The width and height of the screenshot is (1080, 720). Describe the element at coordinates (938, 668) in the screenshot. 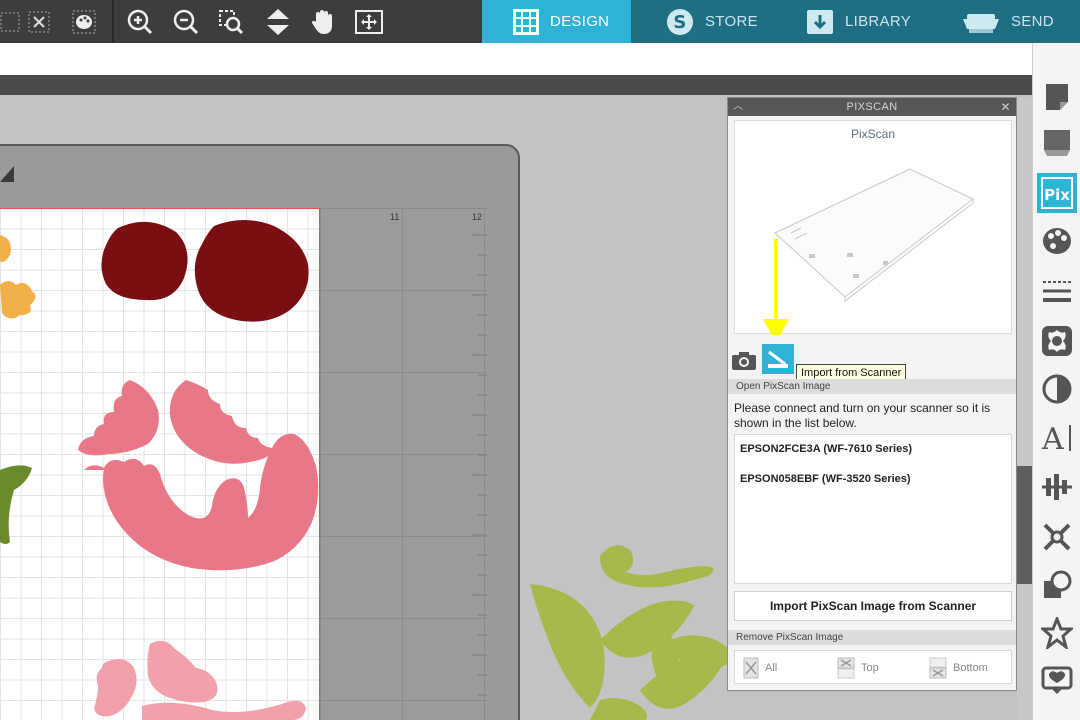

I see `remove-bottom-icon` at that location.